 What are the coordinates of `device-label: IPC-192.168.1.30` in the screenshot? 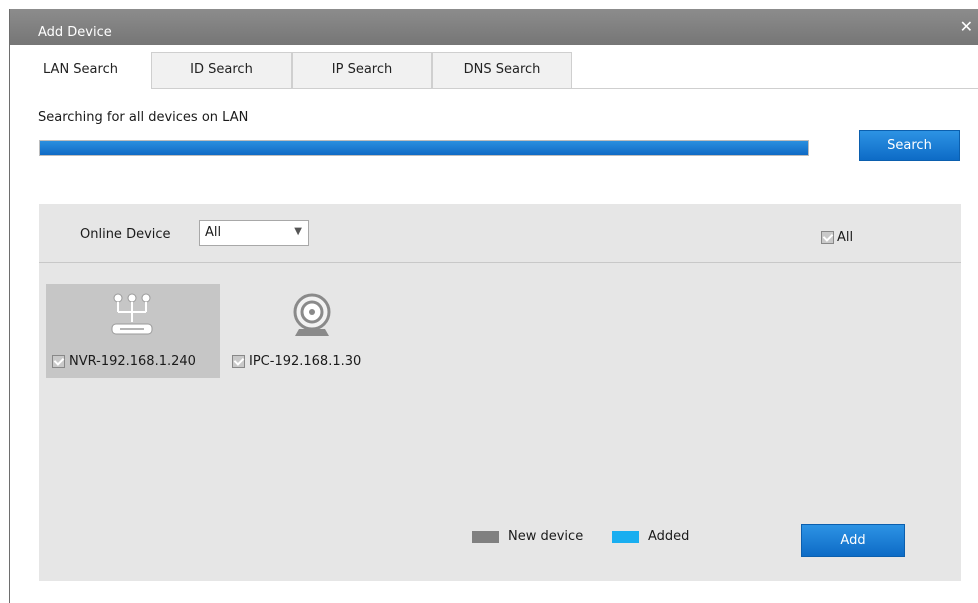 It's located at (305, 361).